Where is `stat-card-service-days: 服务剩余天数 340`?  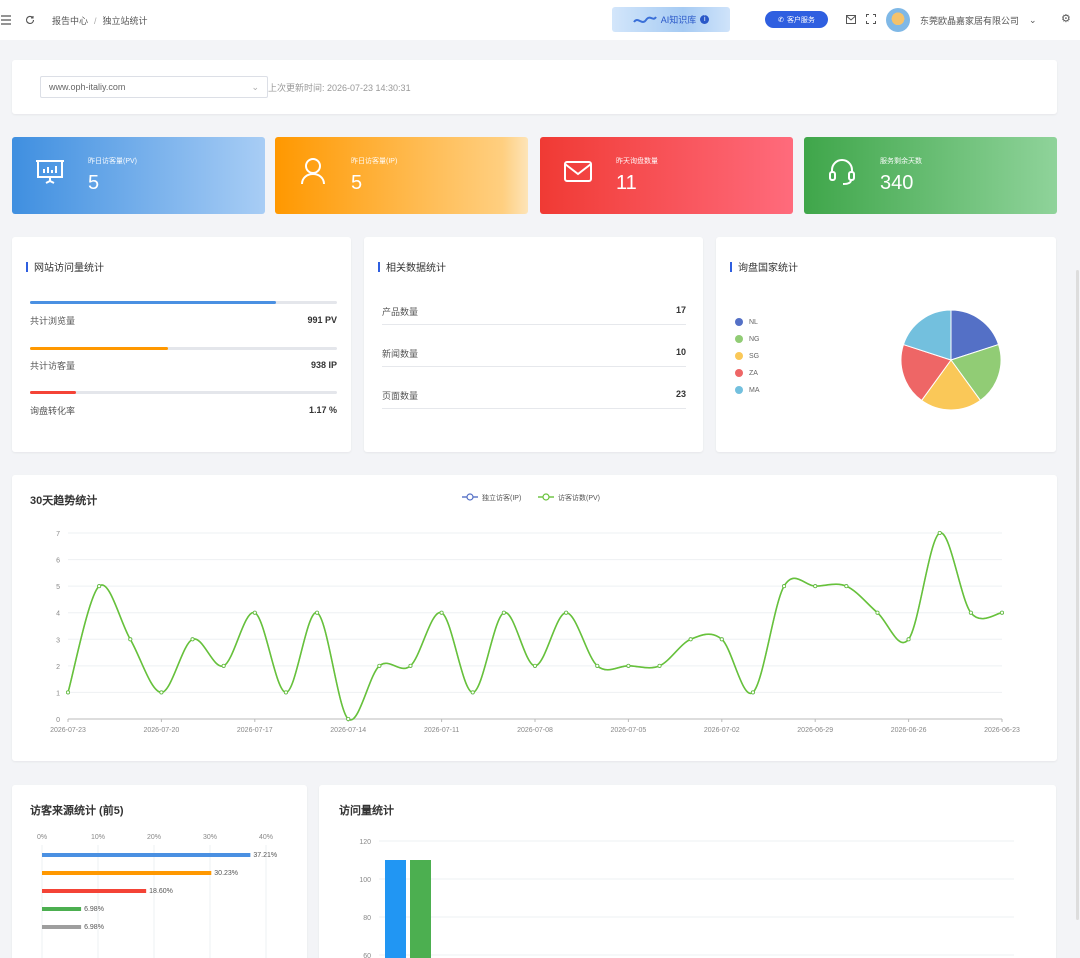
stat-card-service-days: 服务剩余天数 340 is located at coordinates (930, 175).